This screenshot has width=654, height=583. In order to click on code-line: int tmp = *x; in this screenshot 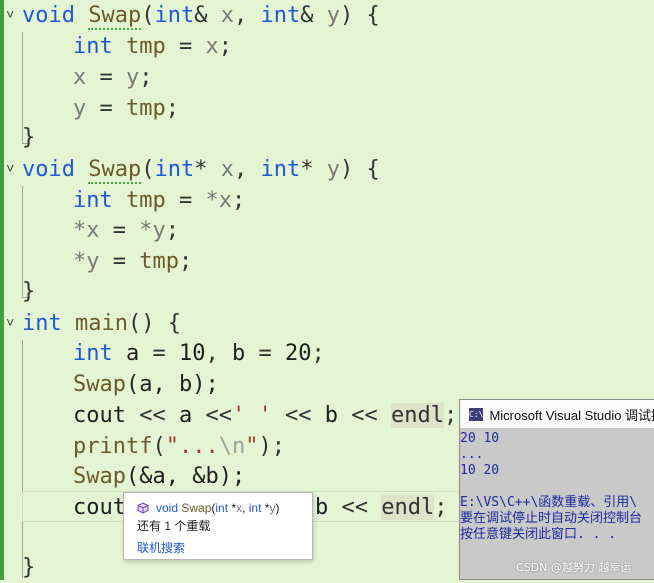, I will do `click(159, 200)`.